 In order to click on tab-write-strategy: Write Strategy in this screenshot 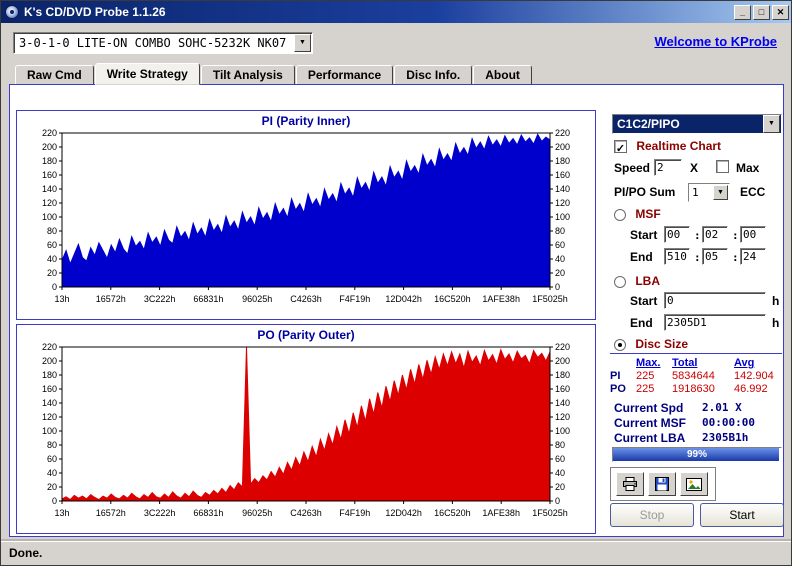, I will do `click(147, 74)`.